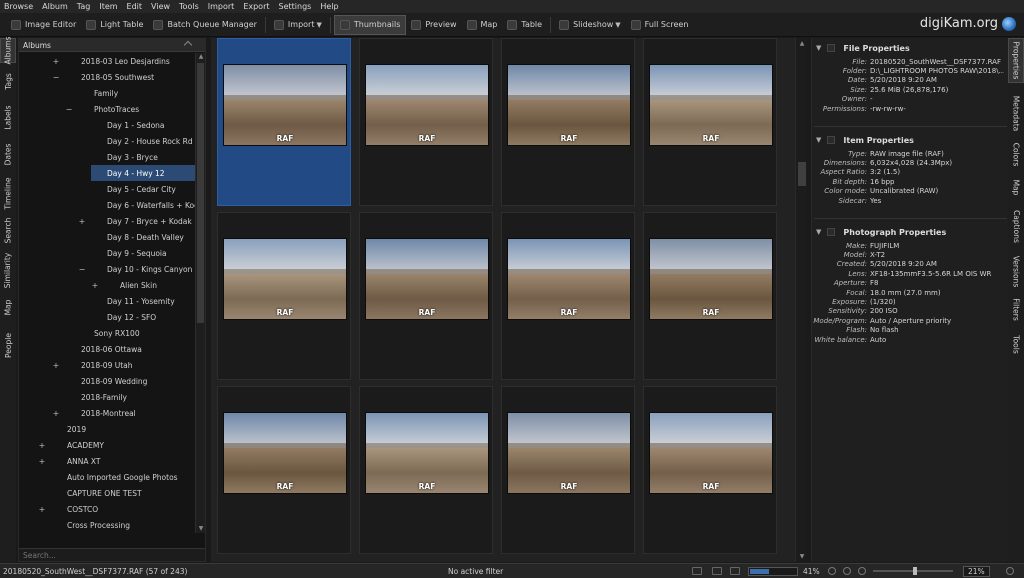 The height and width of the screenshot is (578, 1024). What do you see at coordinates (717, 571) in the screenshot?
I see `film-icon` at bounding box center [717, 571].